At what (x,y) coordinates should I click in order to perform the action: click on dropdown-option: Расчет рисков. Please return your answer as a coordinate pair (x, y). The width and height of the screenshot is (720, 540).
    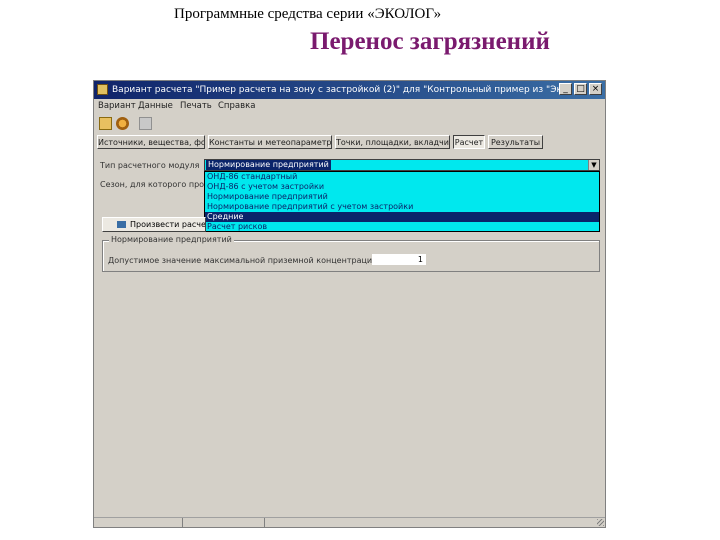
    Looking at the image, I should click on (402, 227).